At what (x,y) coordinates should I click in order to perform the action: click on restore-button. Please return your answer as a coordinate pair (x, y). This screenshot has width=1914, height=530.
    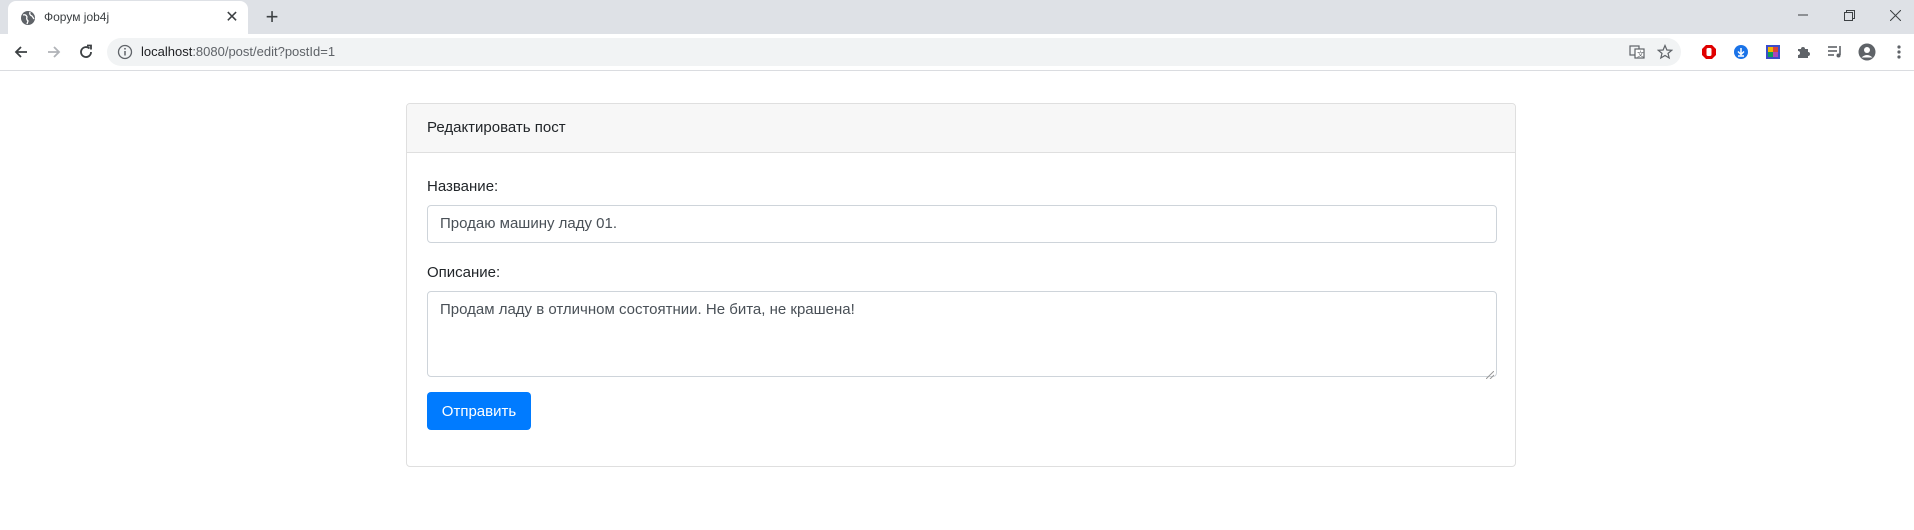
    Looking at the image, I should click on (1849, 15).